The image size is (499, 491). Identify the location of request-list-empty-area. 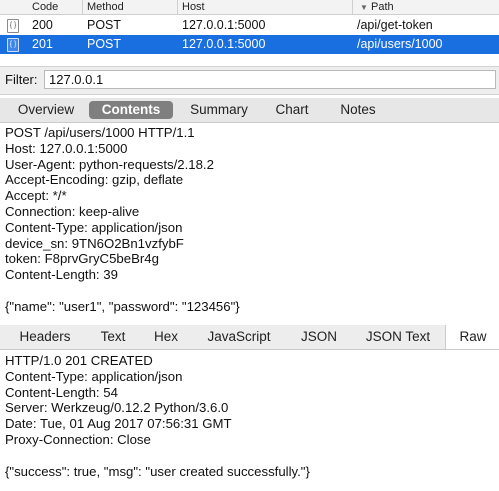
(249, 60).